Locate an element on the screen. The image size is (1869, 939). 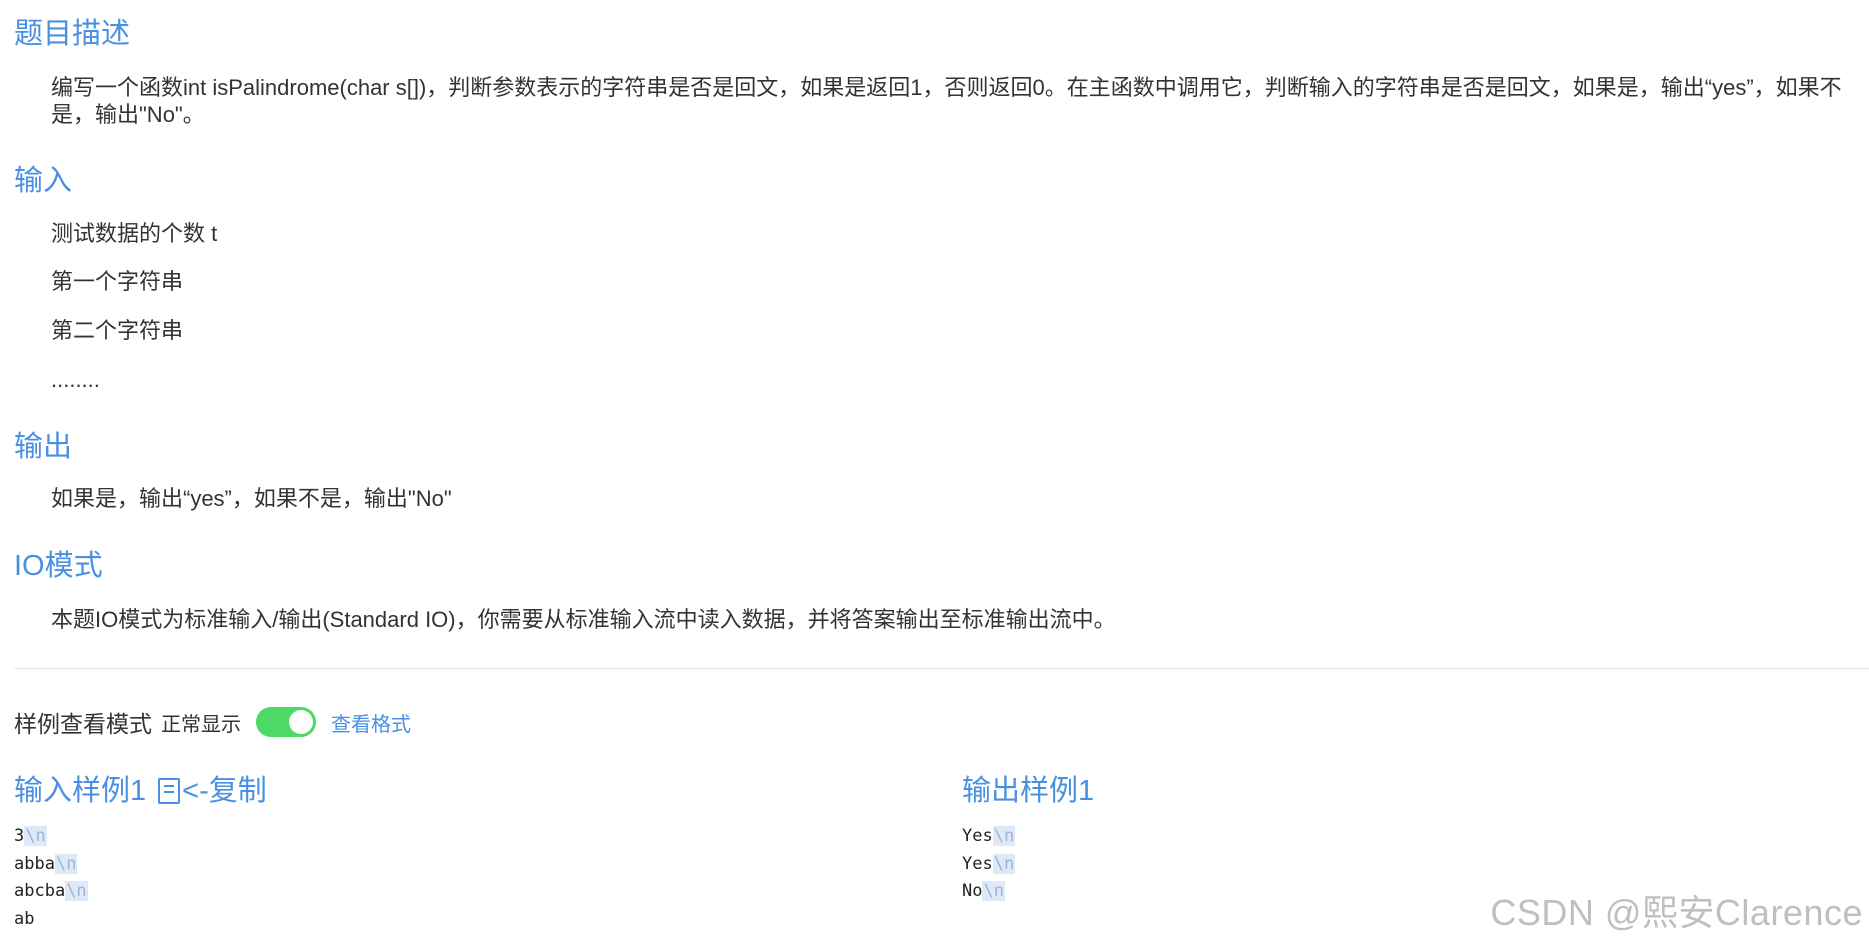
sample-mode-state: 正常显示 is located at coordinates (201, 724).